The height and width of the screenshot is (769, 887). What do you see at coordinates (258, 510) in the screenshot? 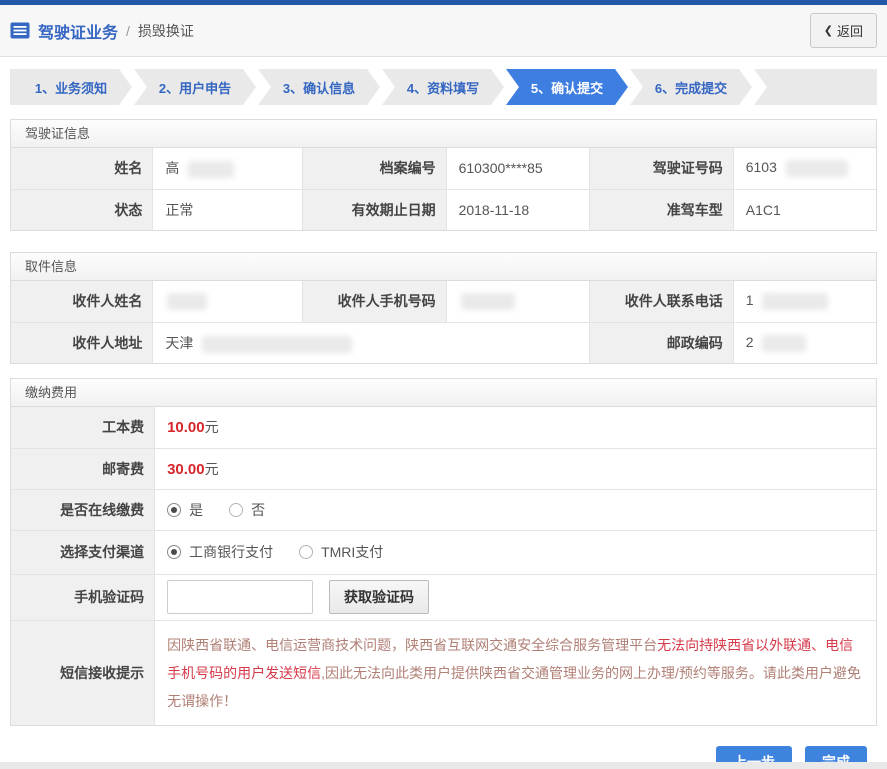
I see `radio-online-no-label: 否` at bounding box center [258, 510].